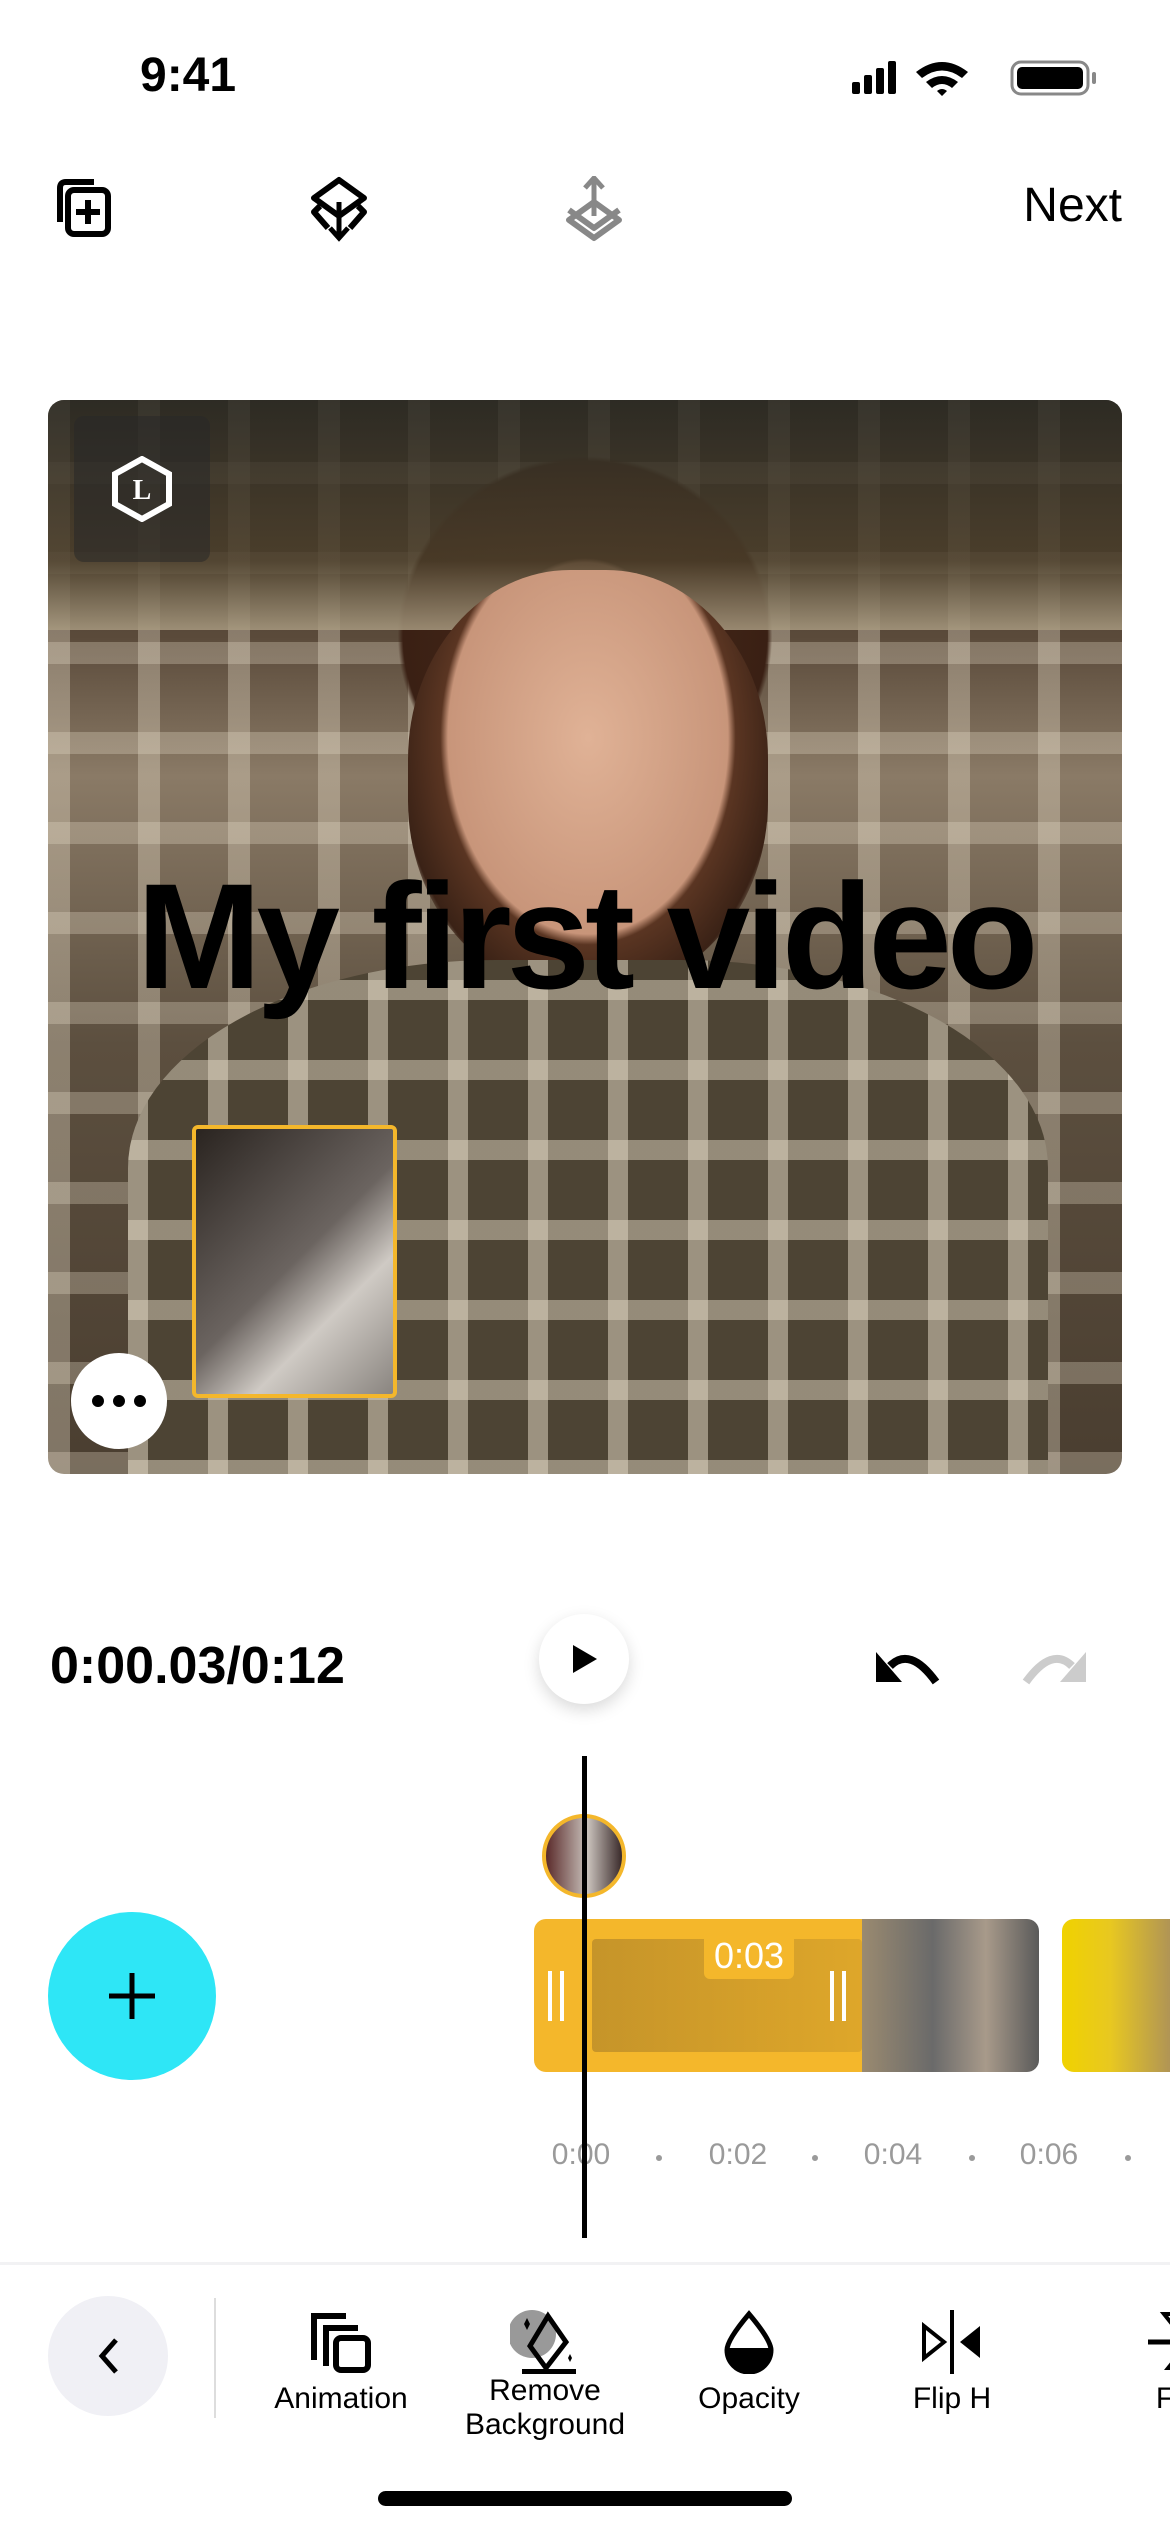  Describe the element at coordinates (856, 88) in the screenshot. I see `signal-icon` at that location.